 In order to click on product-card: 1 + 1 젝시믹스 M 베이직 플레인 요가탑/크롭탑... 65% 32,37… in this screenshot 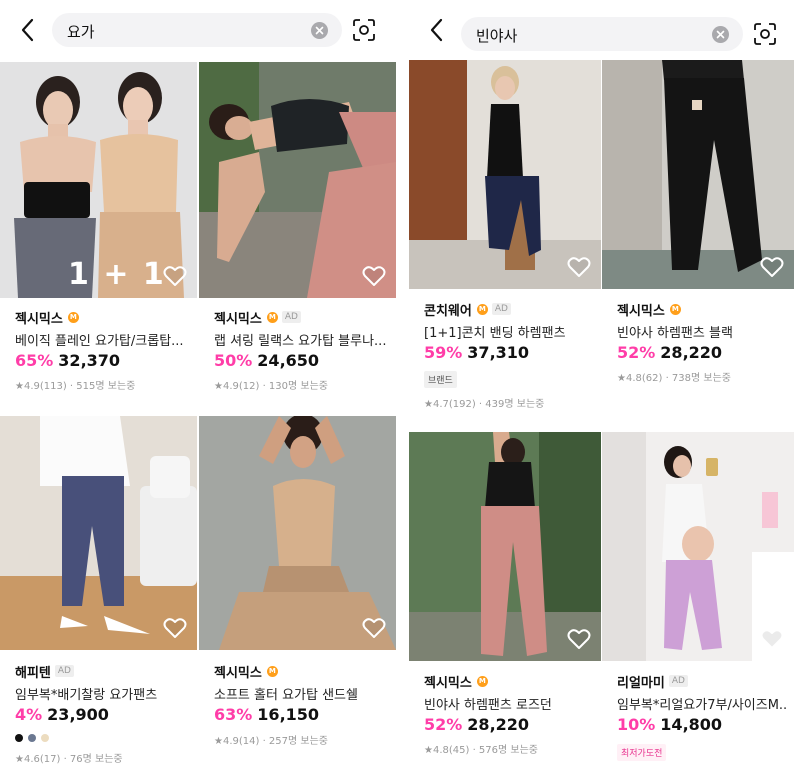, I will do `click(98, 230)`.